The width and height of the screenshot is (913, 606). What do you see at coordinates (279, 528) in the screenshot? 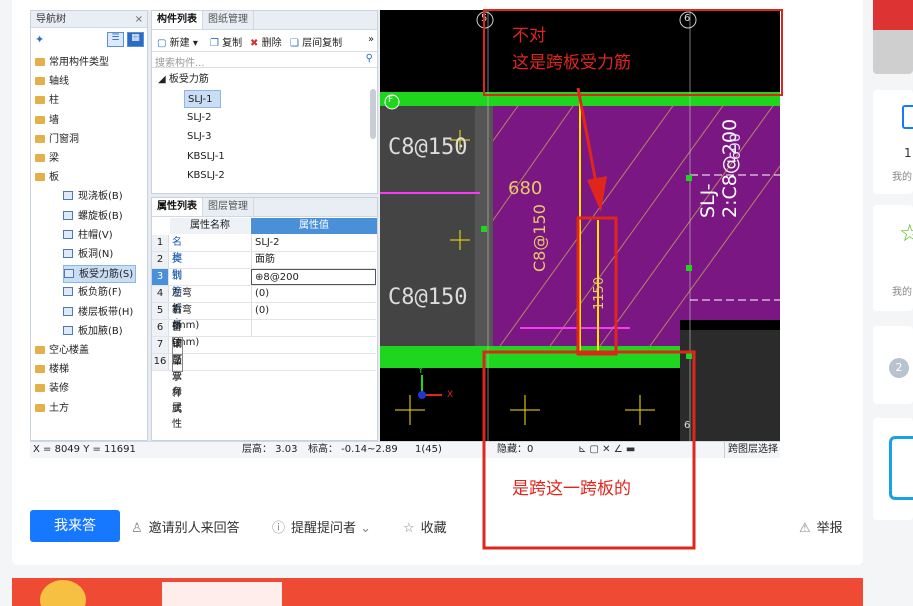
I see `info-icon: ⓘ` at bounding box center [279, 528].